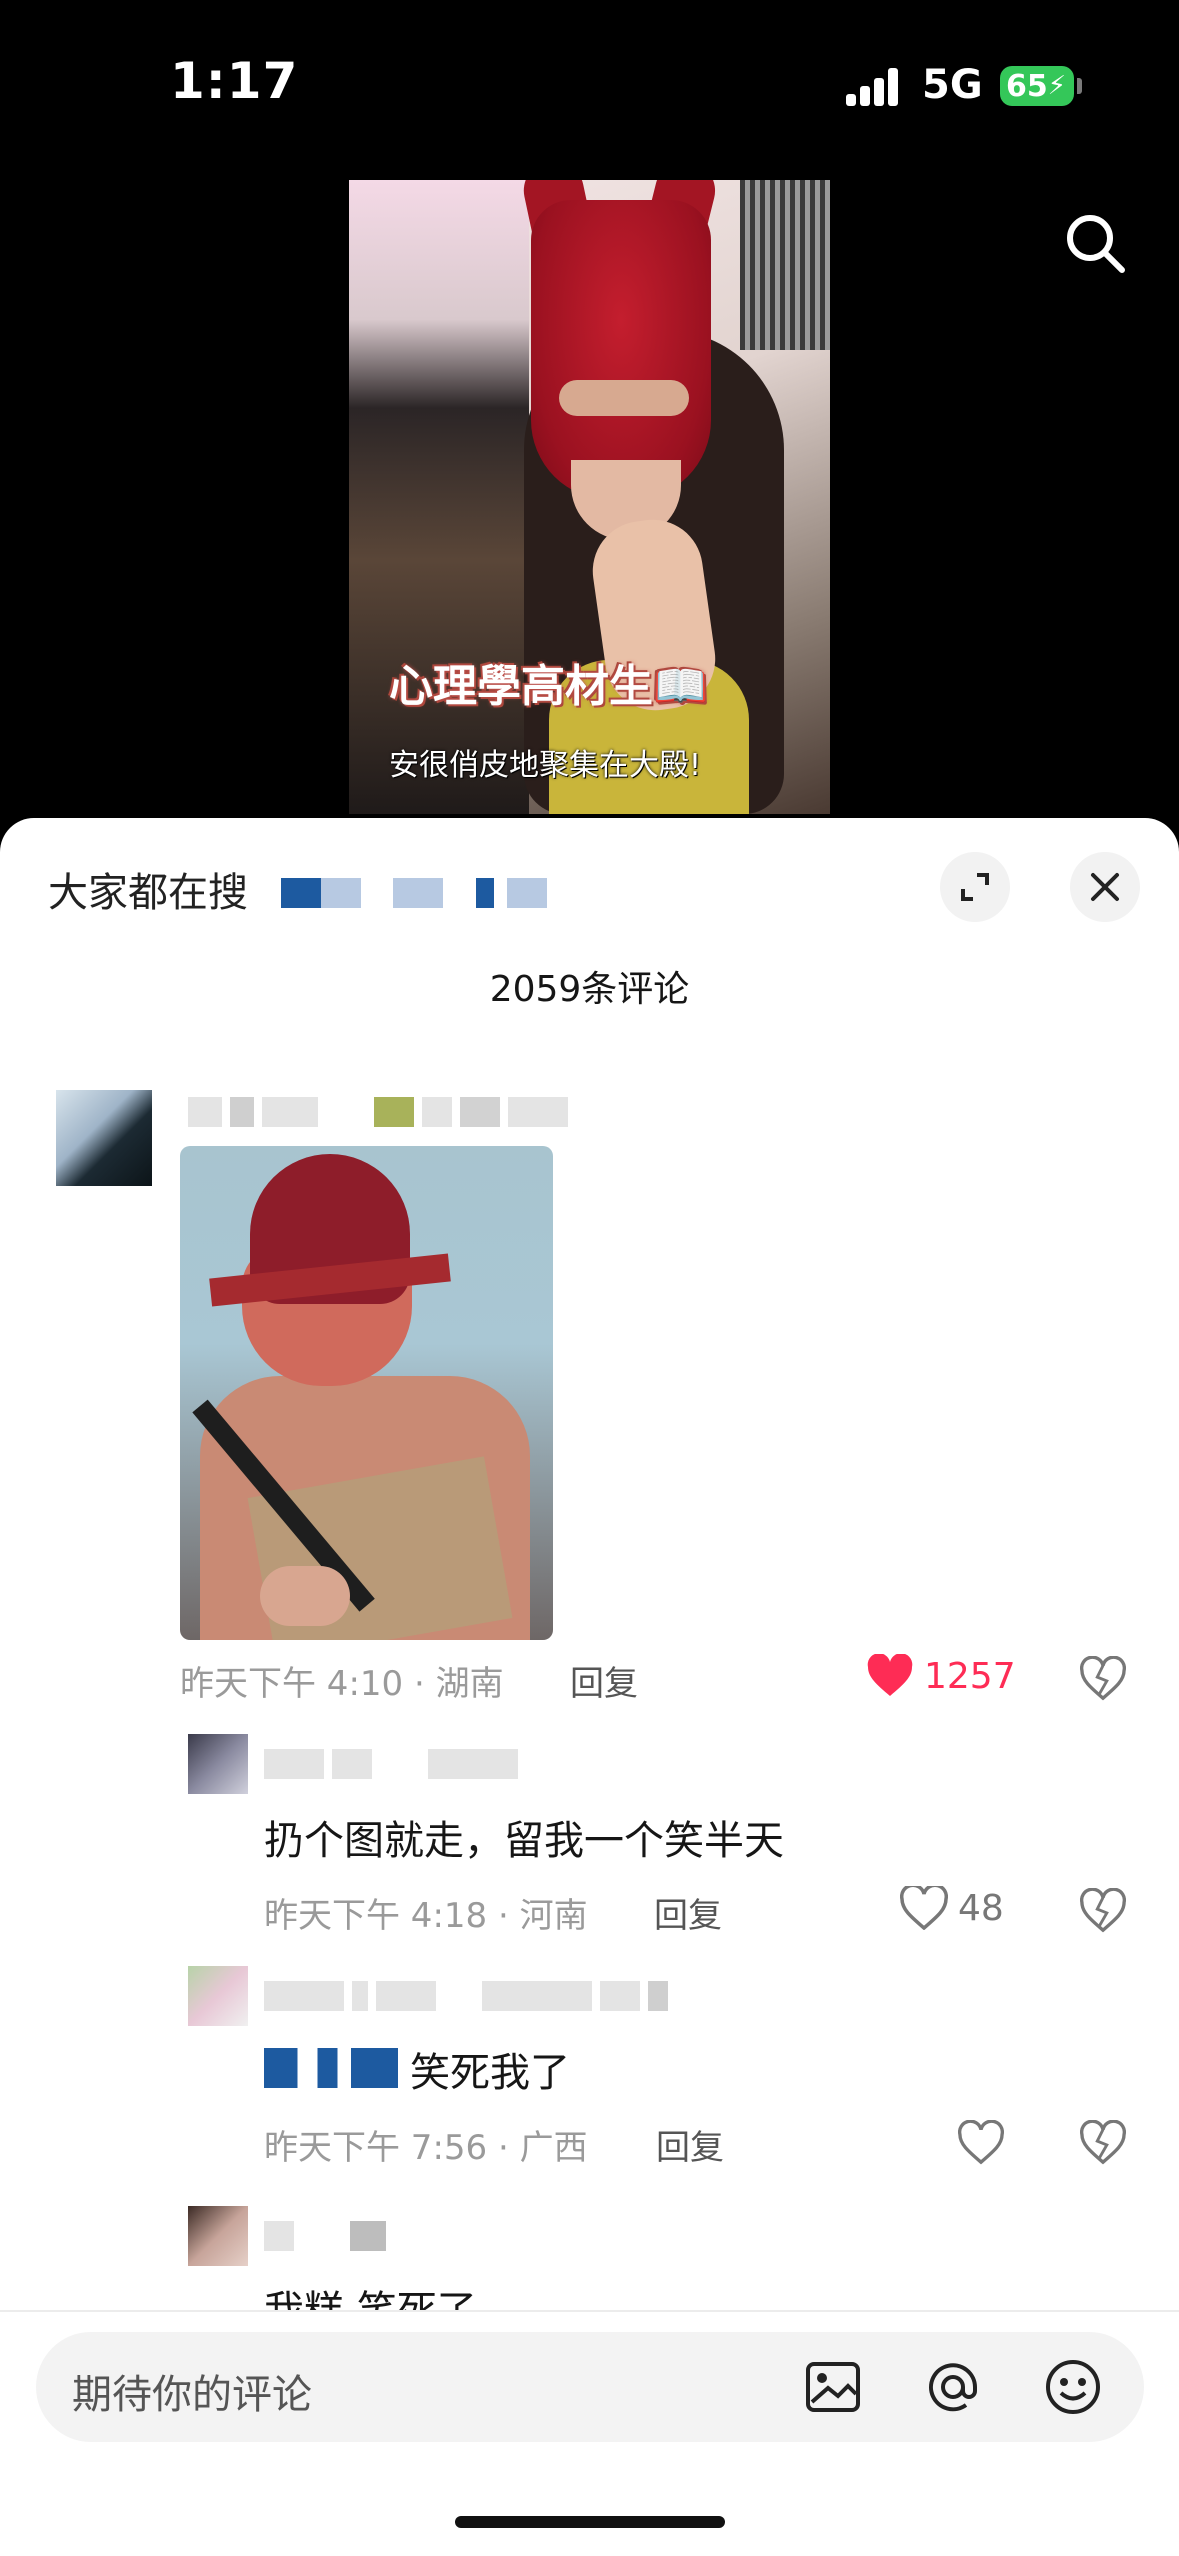 The height and width of the screenshot is (2556, 1179). Describe the element at coordinates (785, 265) in the screenshot. I see `video-background-vent` at that location.